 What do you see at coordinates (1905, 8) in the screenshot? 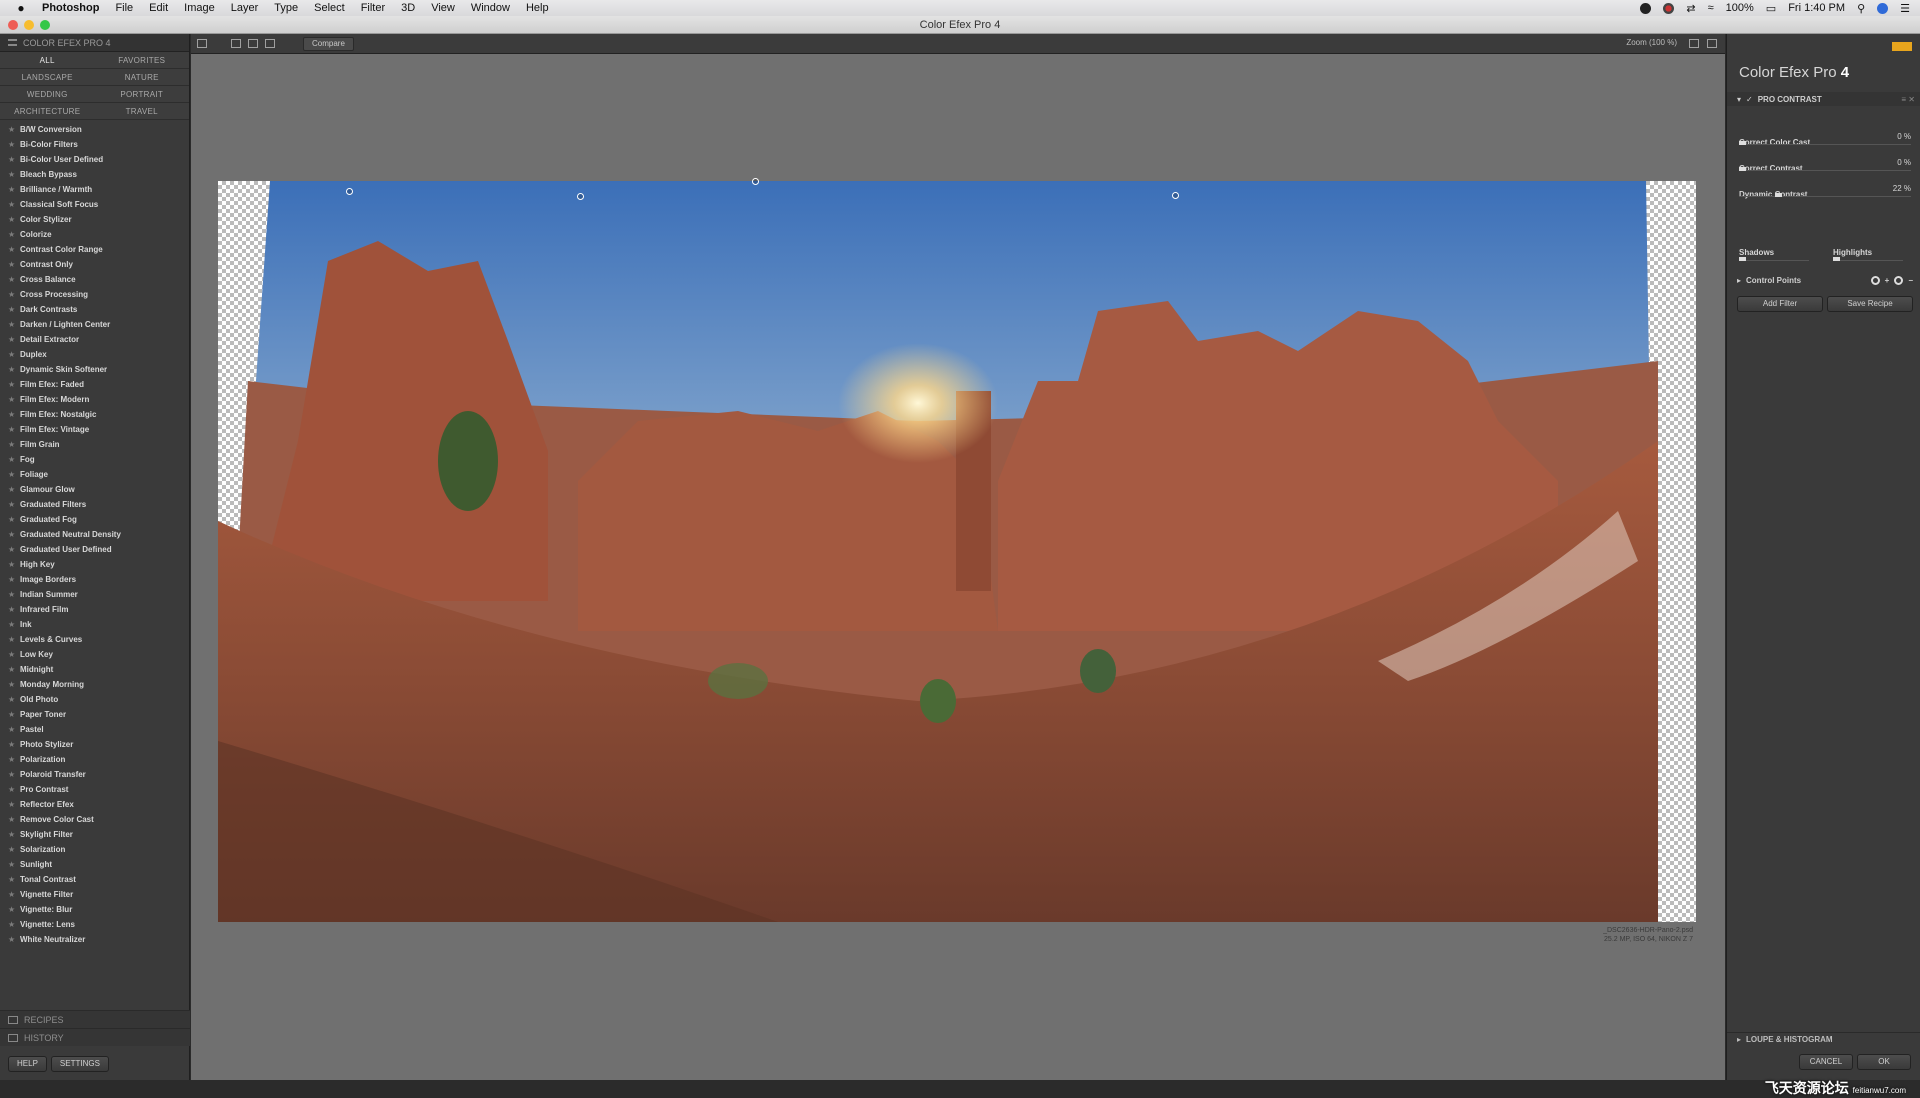
I see `notification-center-icon: ☰` at bounding box center [1905, 8].